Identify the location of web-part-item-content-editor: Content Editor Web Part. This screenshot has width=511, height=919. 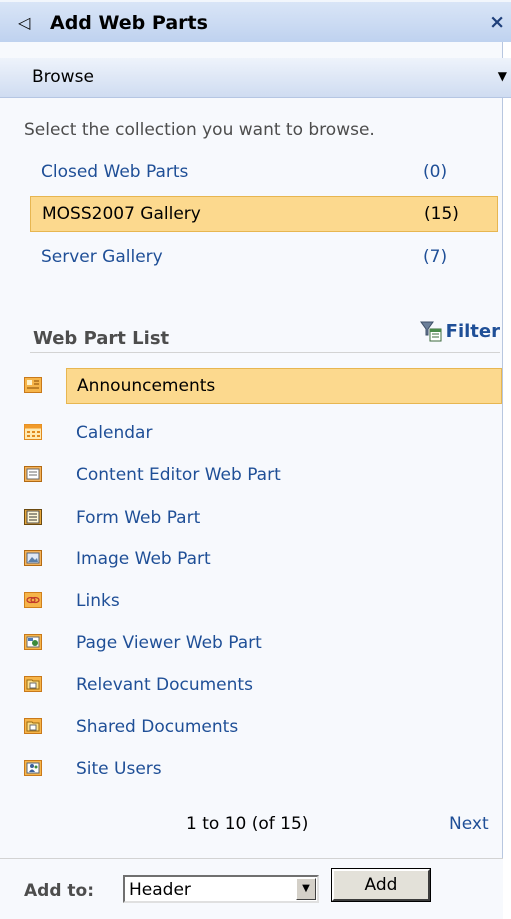
(263, 475).